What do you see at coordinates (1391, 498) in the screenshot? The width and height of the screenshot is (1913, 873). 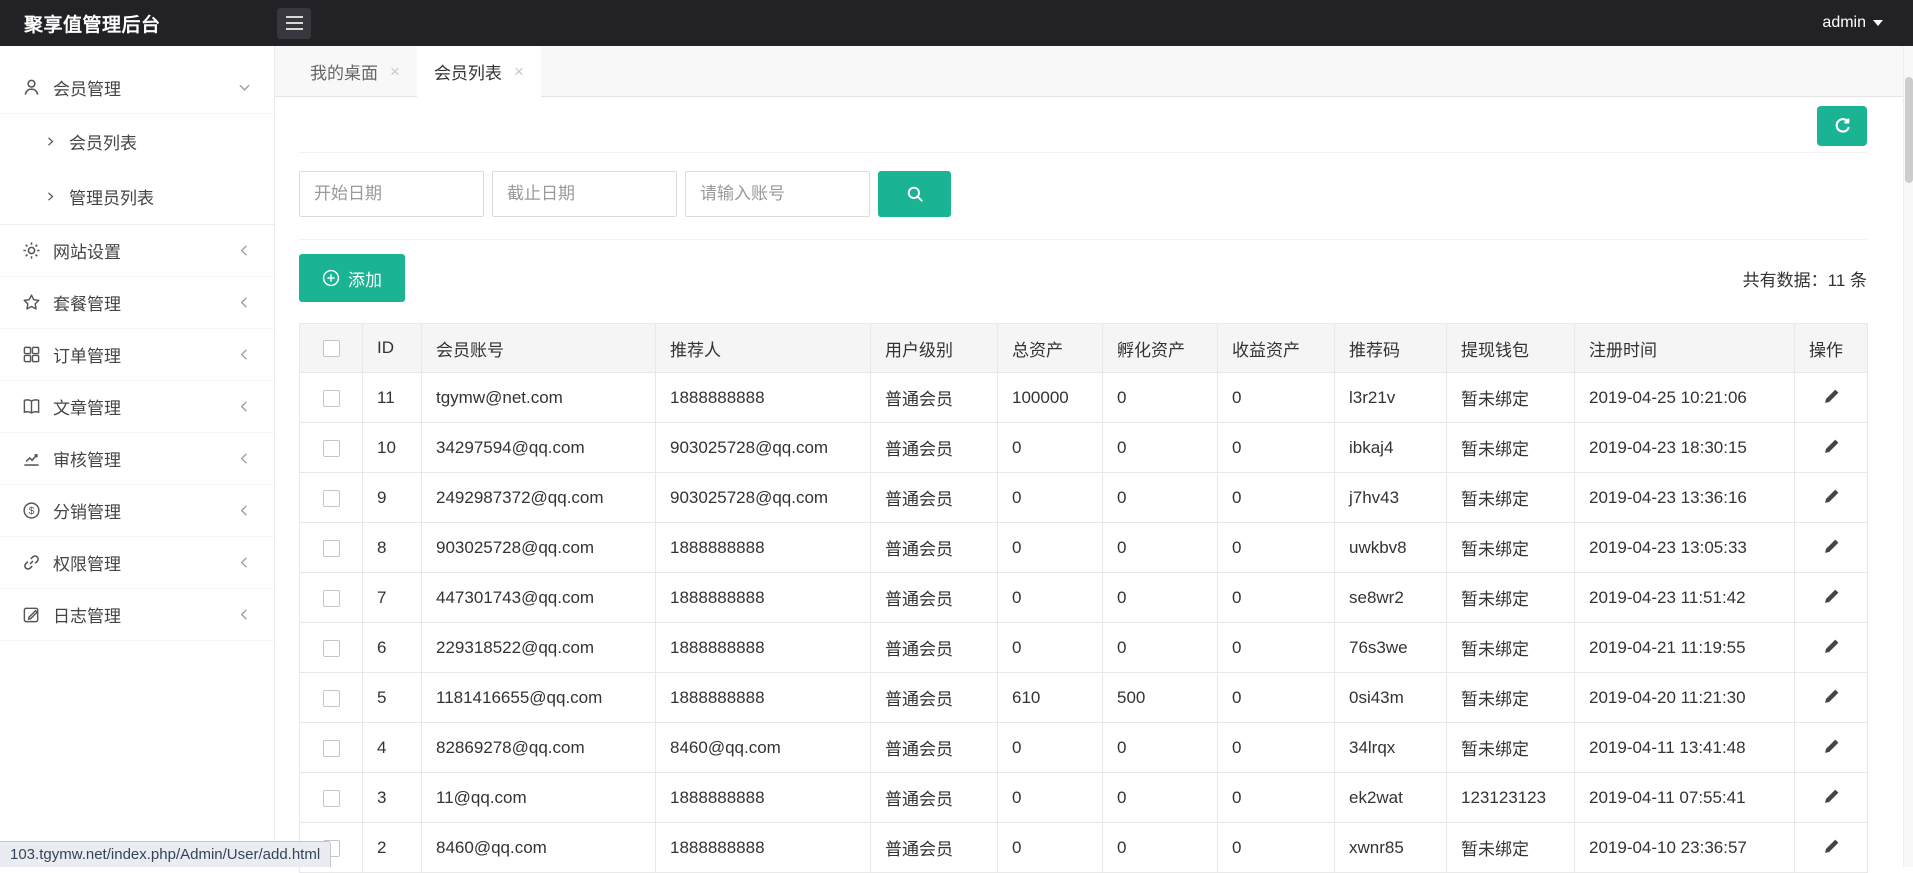 I see `cell-referral-code: j7hv43` at bounding box center [1391, 498].